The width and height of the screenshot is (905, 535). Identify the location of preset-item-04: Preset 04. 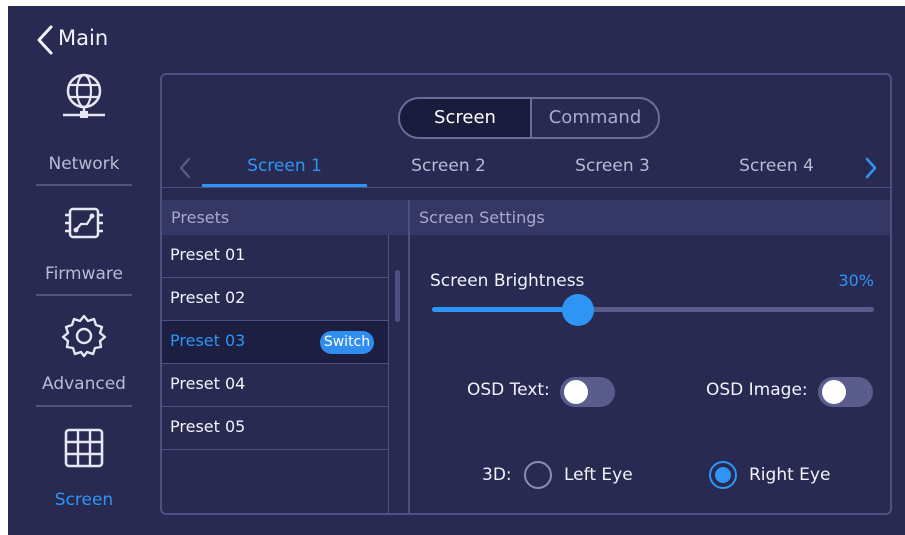
(275, 385).